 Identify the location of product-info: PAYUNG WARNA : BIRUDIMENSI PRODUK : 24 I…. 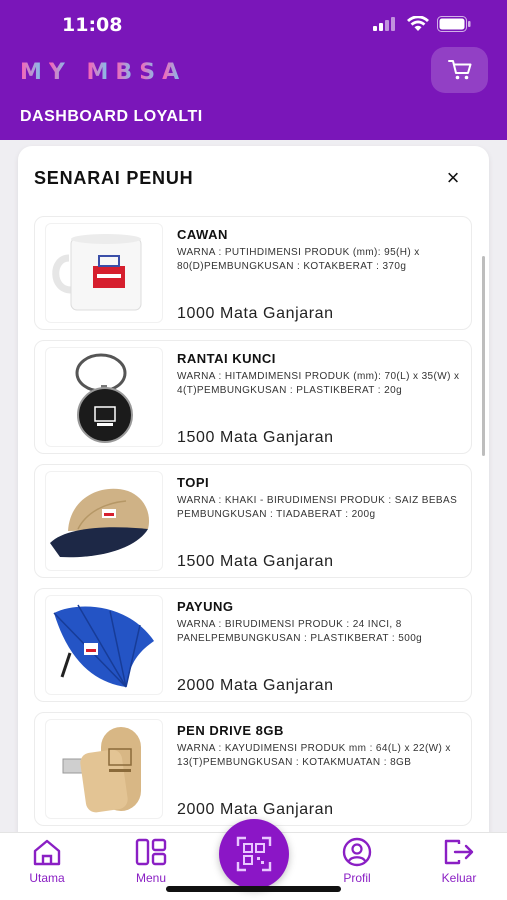
(322, 622).